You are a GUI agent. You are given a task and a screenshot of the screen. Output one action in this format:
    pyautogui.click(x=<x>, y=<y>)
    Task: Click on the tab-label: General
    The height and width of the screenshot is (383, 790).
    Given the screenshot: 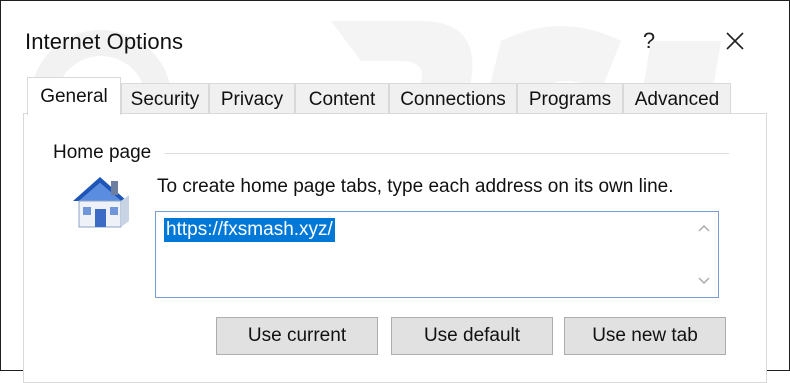 What is the action you would take?
    pyautogui.click(x=74, y=96)
    